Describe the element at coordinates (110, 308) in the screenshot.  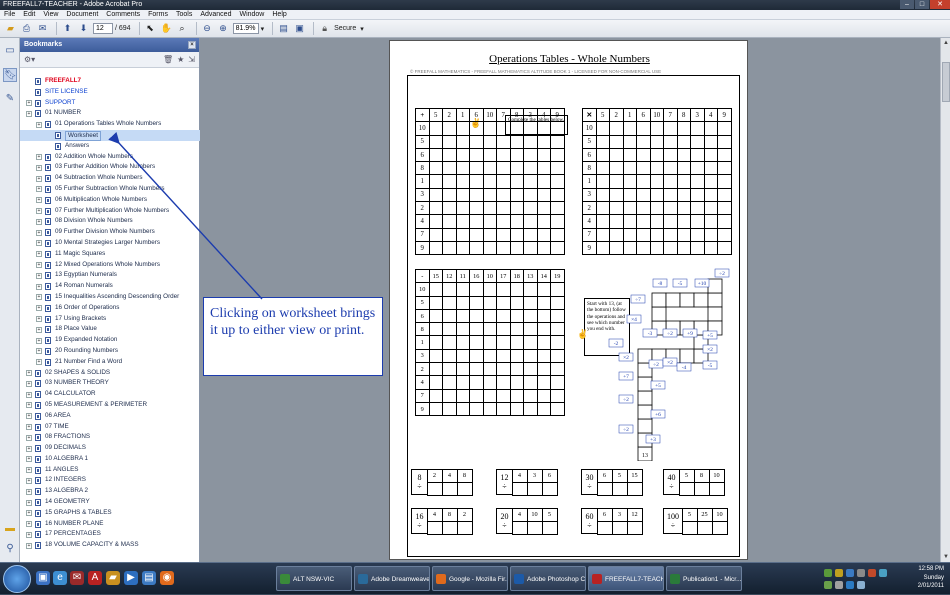
I see `bookmark-item: +16 Order of Operations` at that location.